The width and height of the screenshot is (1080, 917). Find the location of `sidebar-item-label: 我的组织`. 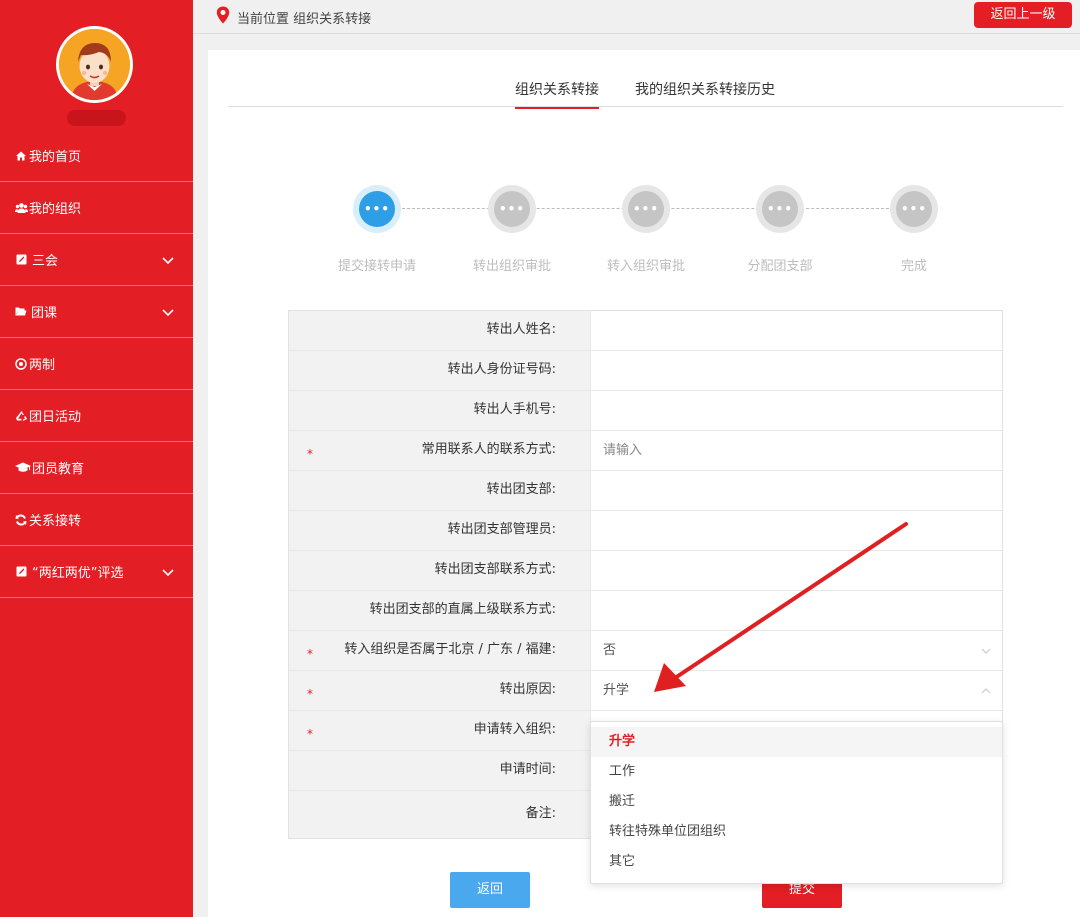

sidebar-item-label: 我的组织 is located at coordinates (55, 209).